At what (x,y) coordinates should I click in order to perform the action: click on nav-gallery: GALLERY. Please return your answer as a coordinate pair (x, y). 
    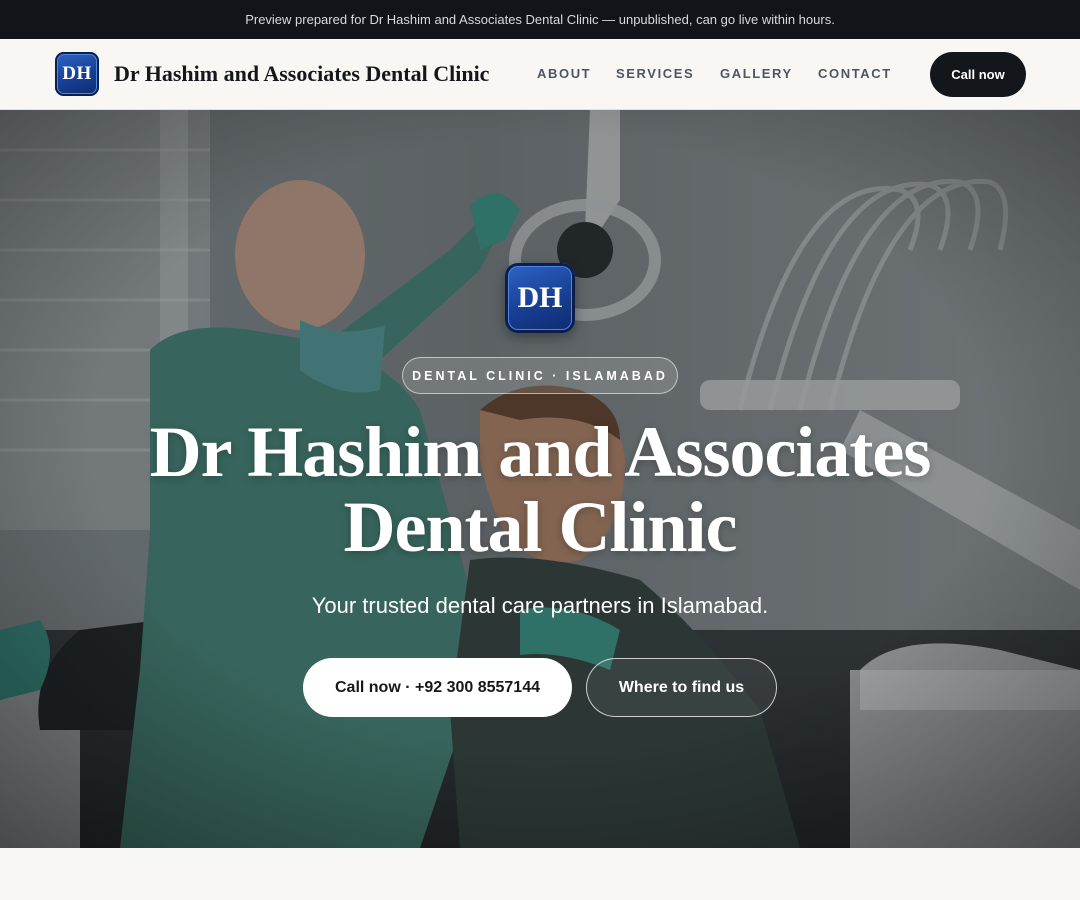
    Looking at the image, I should click on (756, 73).